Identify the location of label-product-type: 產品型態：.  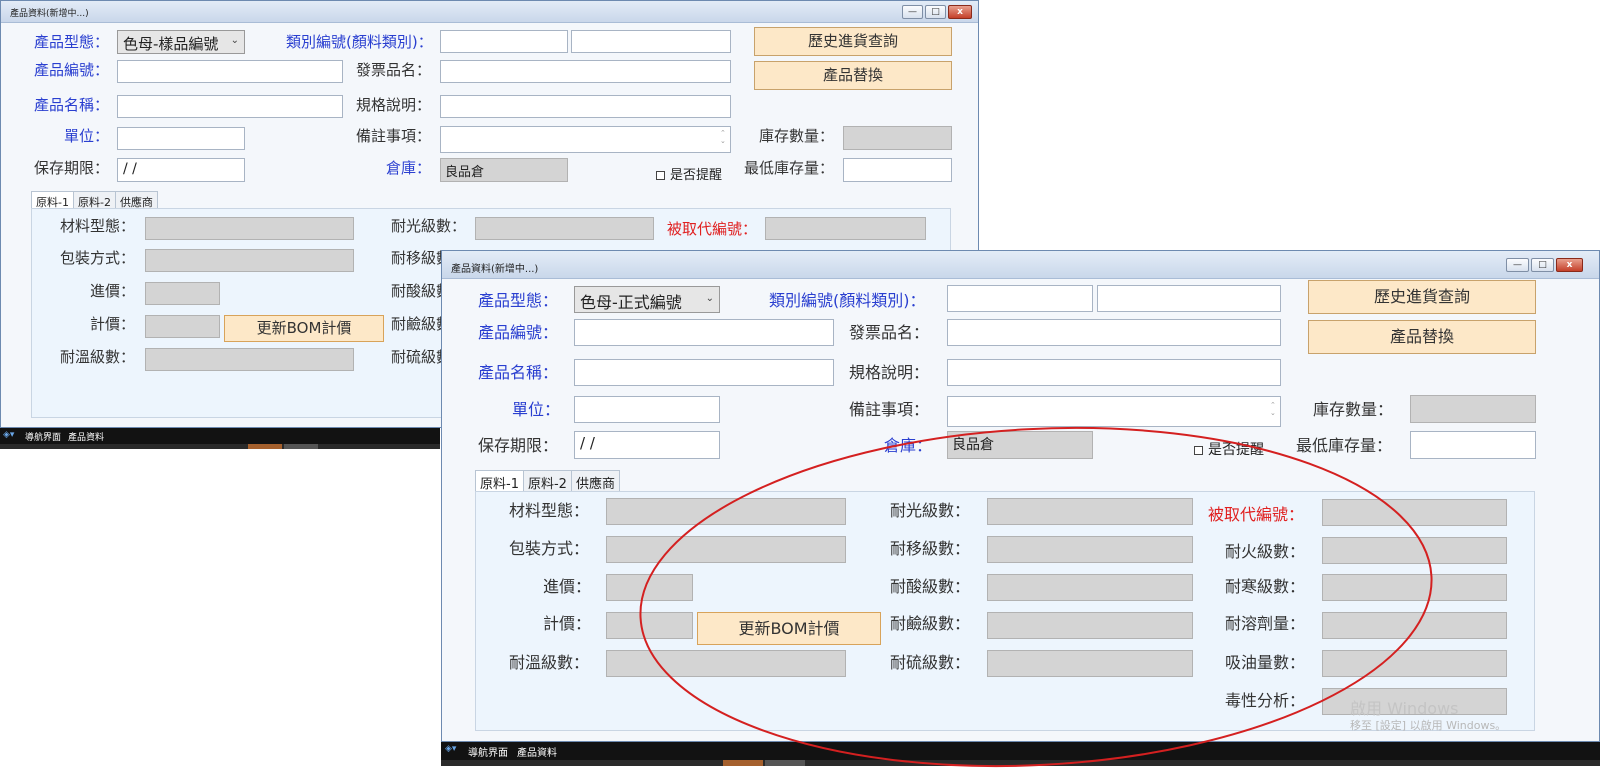
(72, 42).